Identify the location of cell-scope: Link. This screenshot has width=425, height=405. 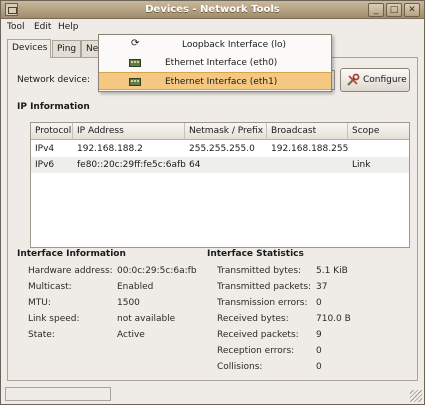
(361, 165).